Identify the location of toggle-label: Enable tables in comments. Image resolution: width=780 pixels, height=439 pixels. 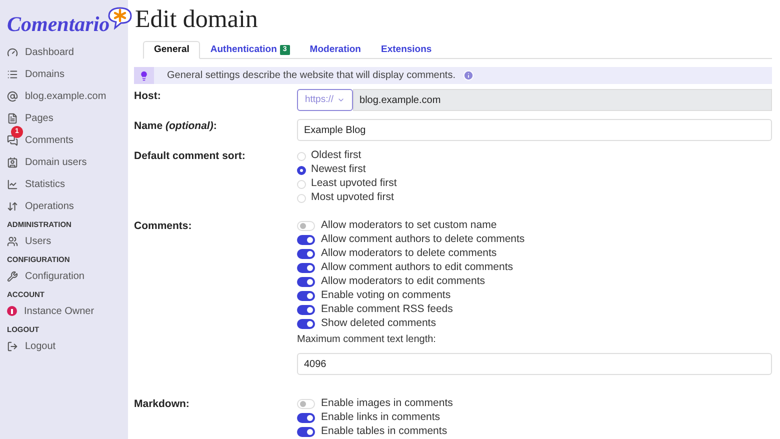
(384, 431).